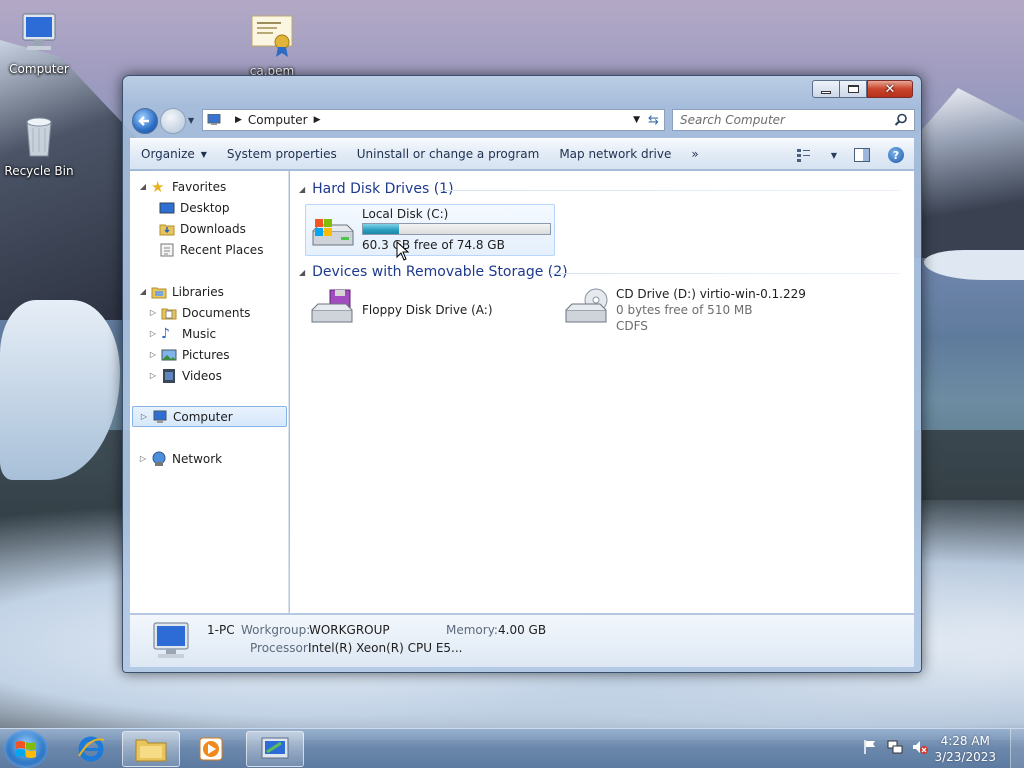  What do you see at coordinates (632, 326) in the screenshot?
I see `drive-filesystem: CDFS` at bounding box center [632, 326].